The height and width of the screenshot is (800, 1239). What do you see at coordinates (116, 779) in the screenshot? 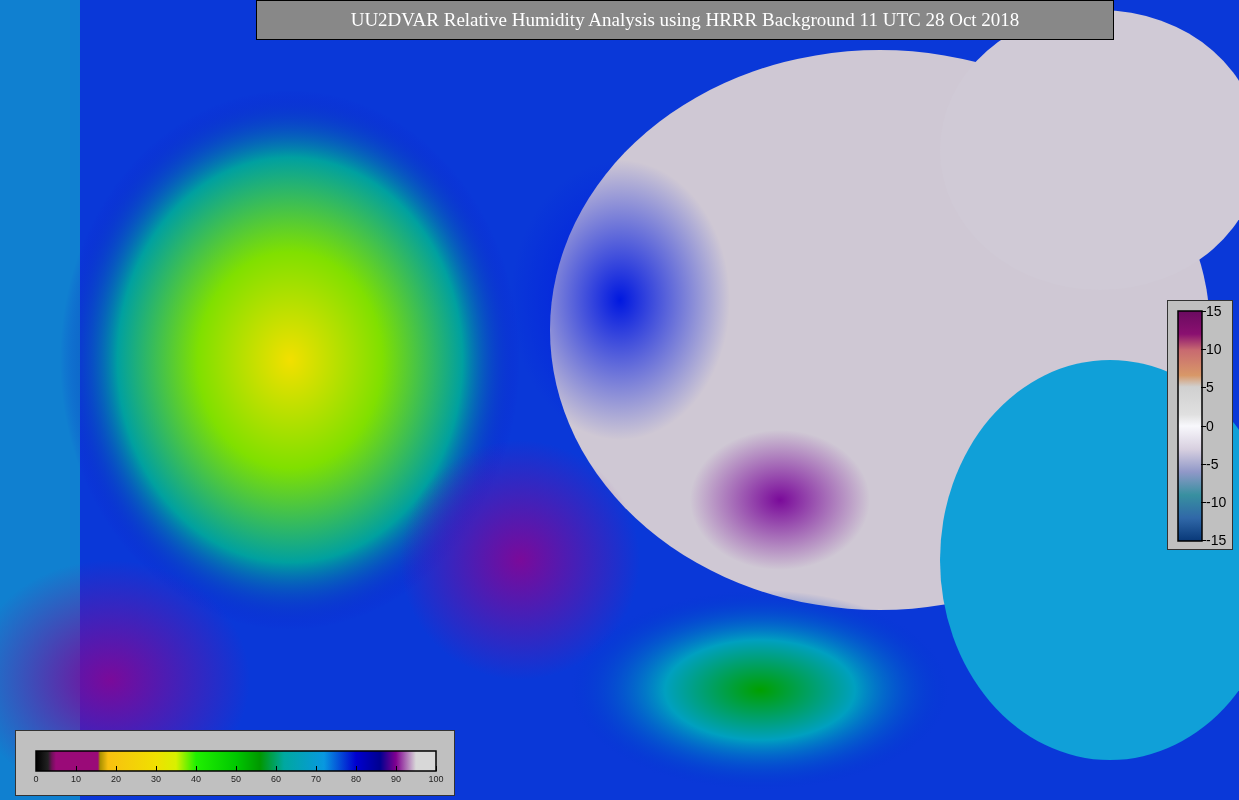
I see `scale-label: 20` at bounding box center [116, 779].